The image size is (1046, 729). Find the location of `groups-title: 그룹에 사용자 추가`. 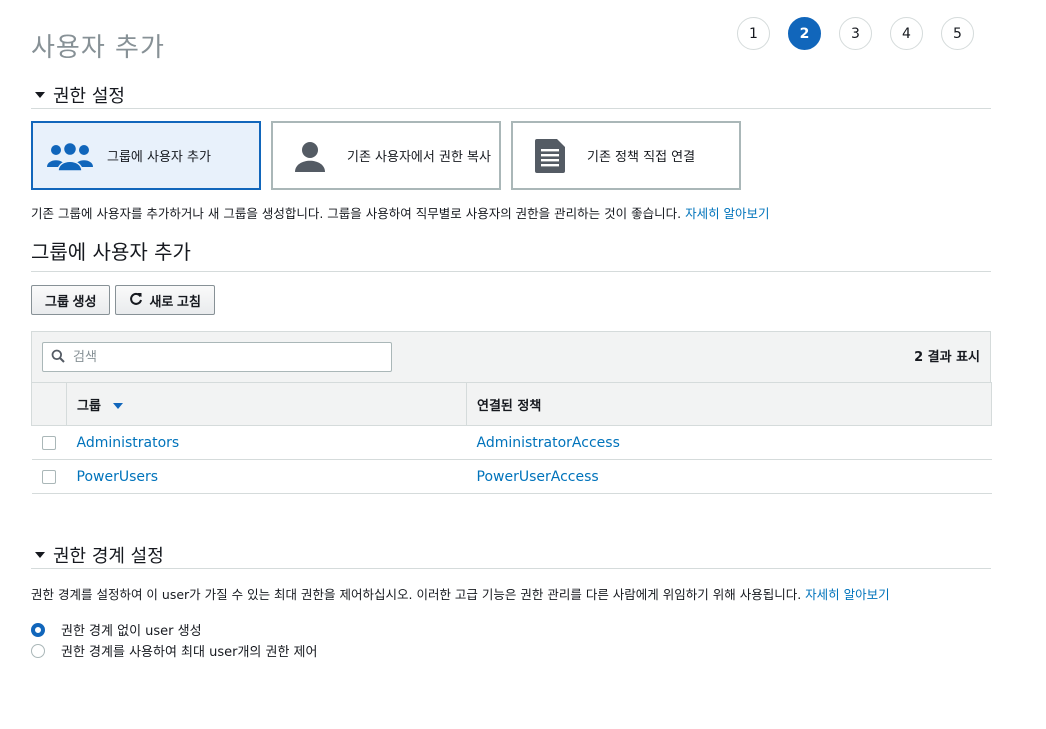

groups-title: 그룹에 사용자 추가 is located at coordinates (511, 254).